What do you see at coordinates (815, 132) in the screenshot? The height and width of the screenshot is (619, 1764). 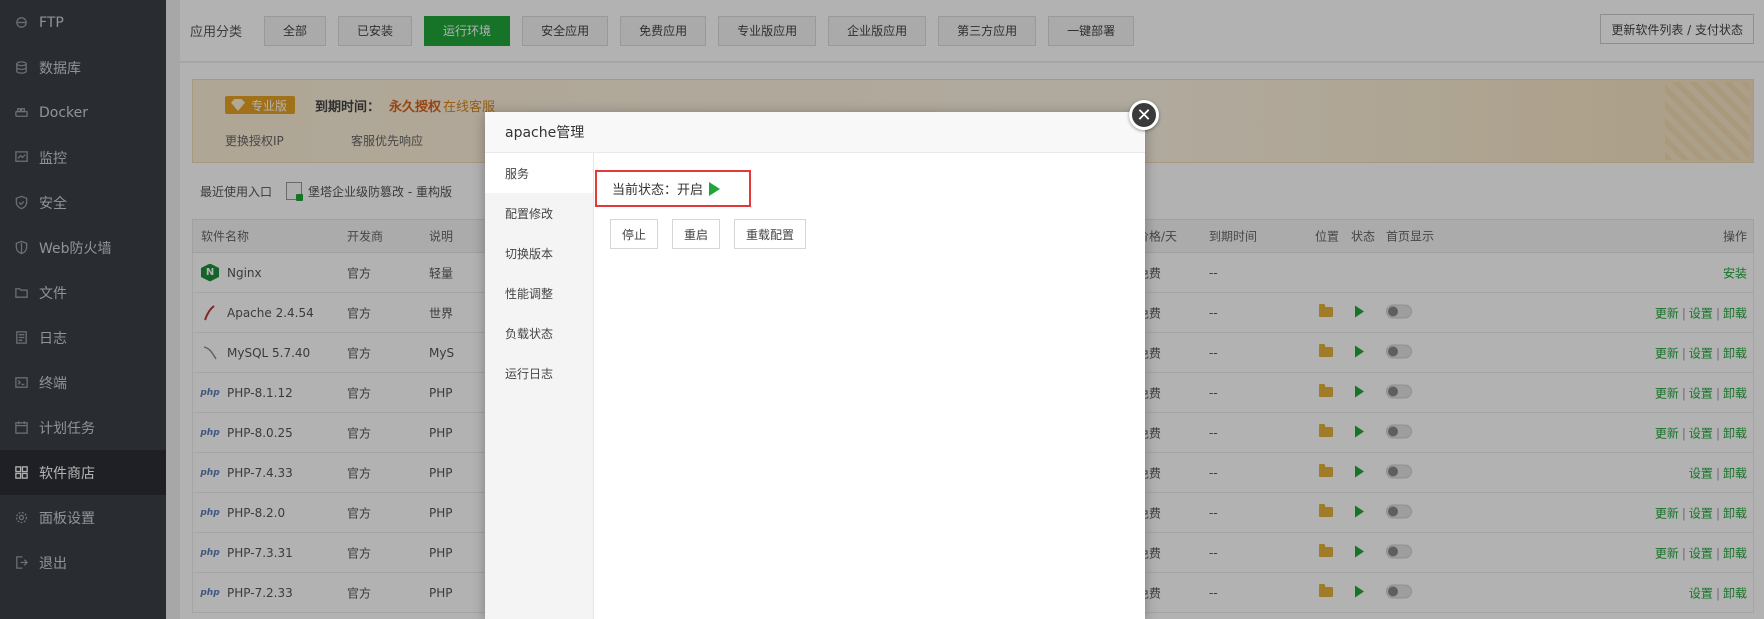 I see `dialog-header: apache管理` at bounding box center [815, 132].